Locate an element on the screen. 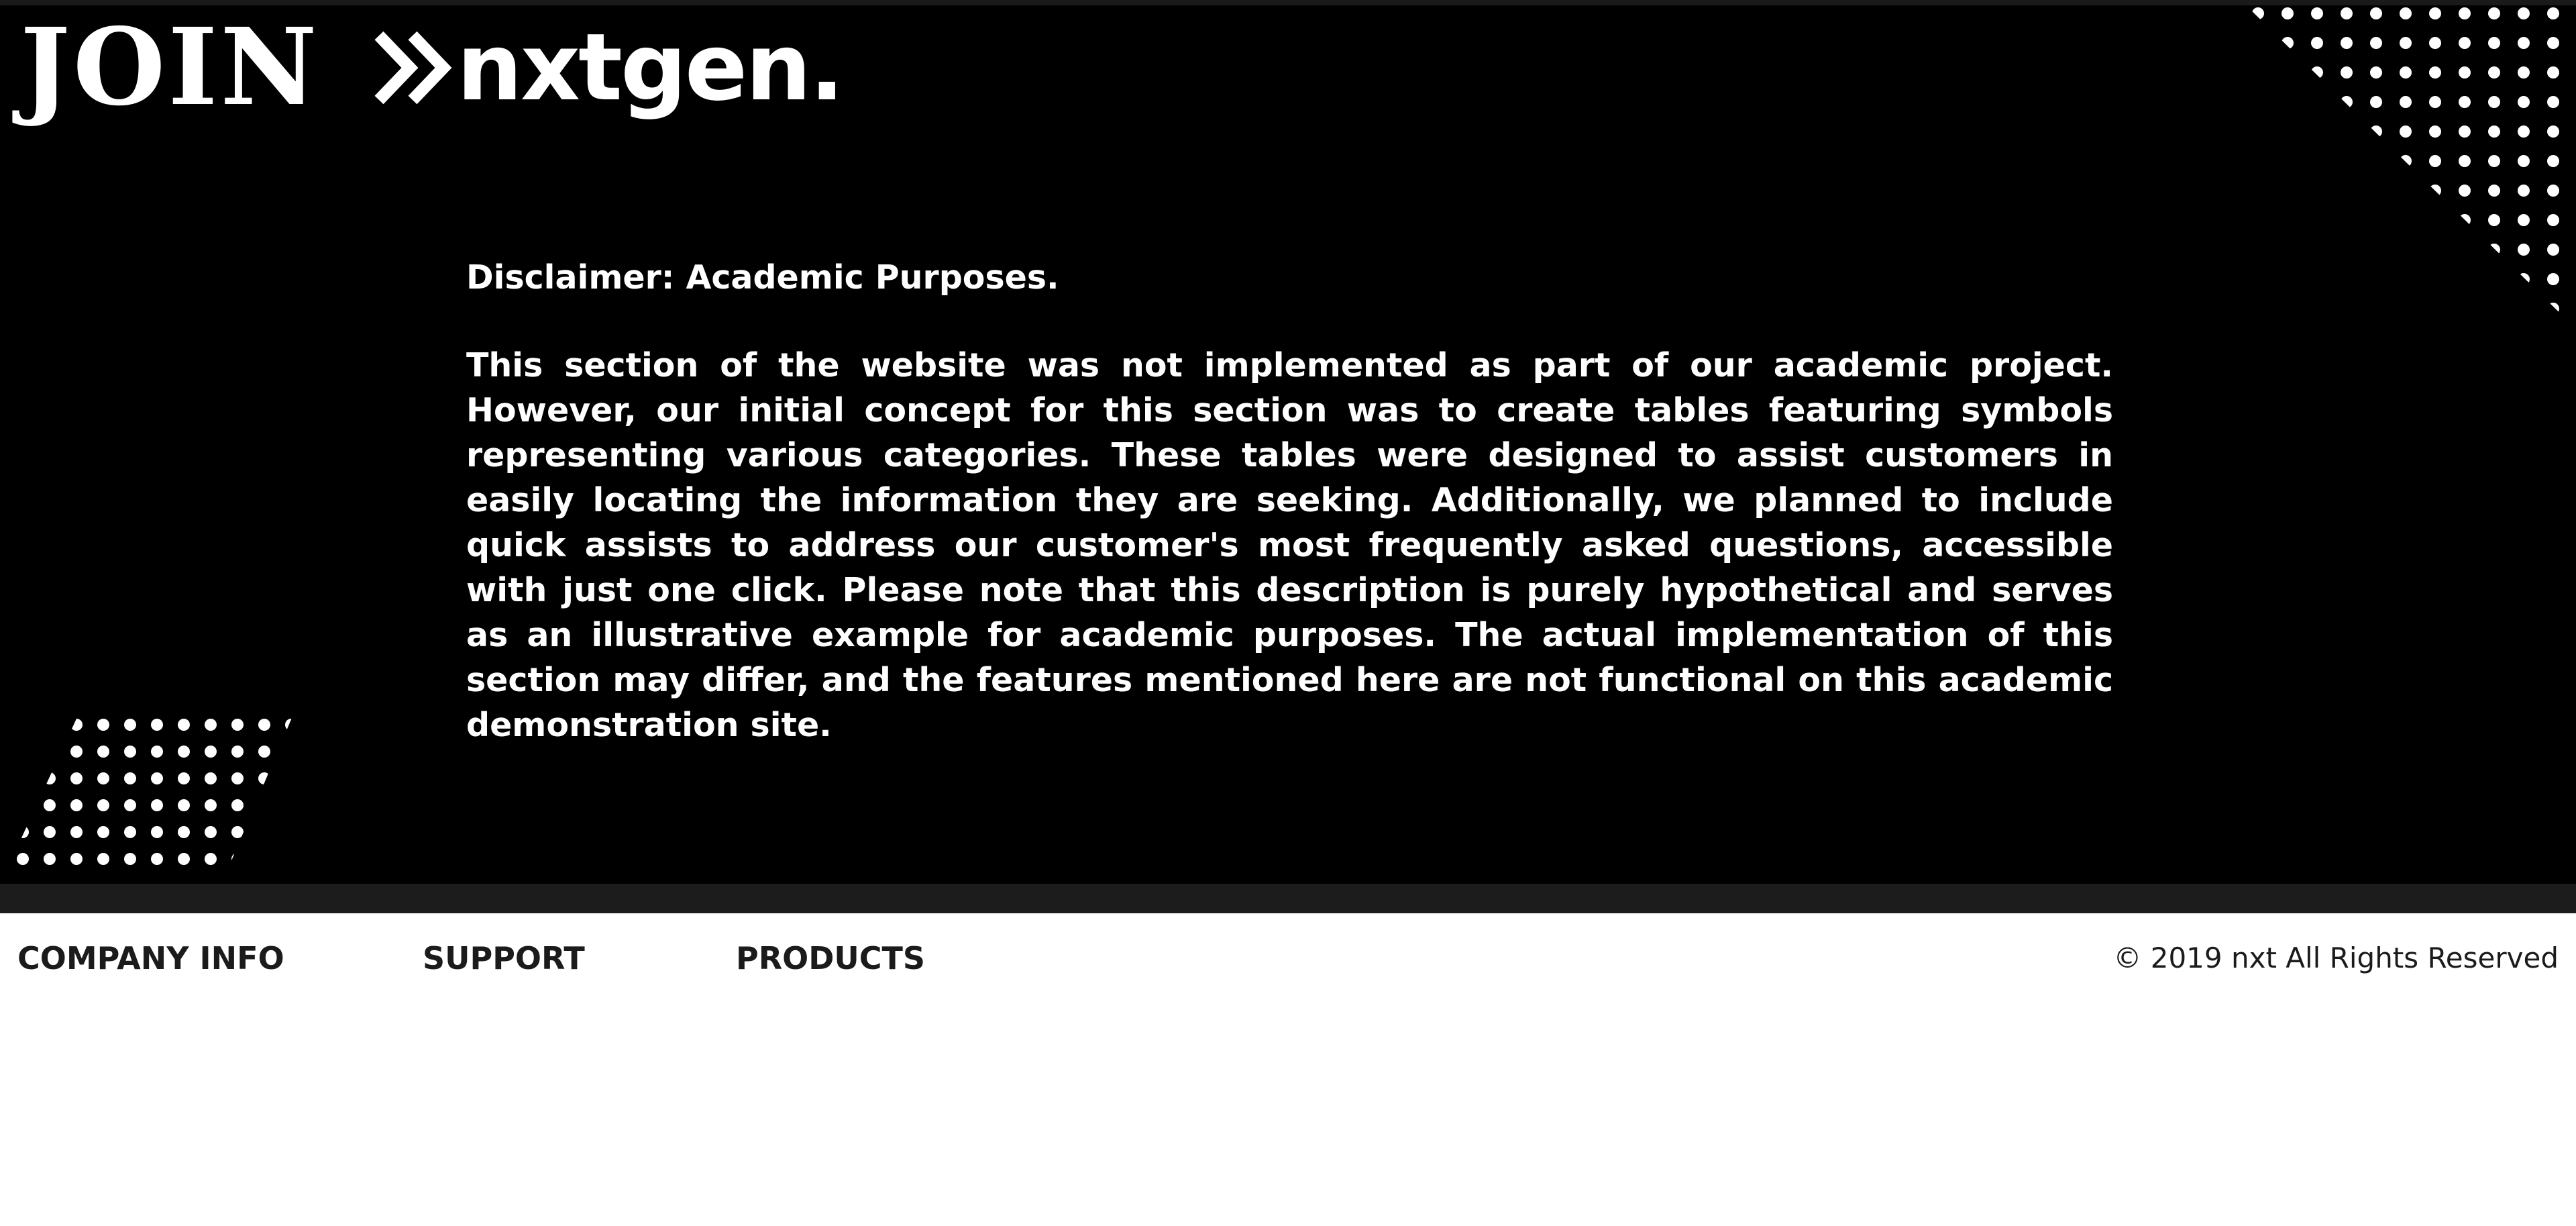 Image resolution: width=2576 pixels, height=1226 pixels. double-chevron-right-icon is located at coordinates (413, 67).